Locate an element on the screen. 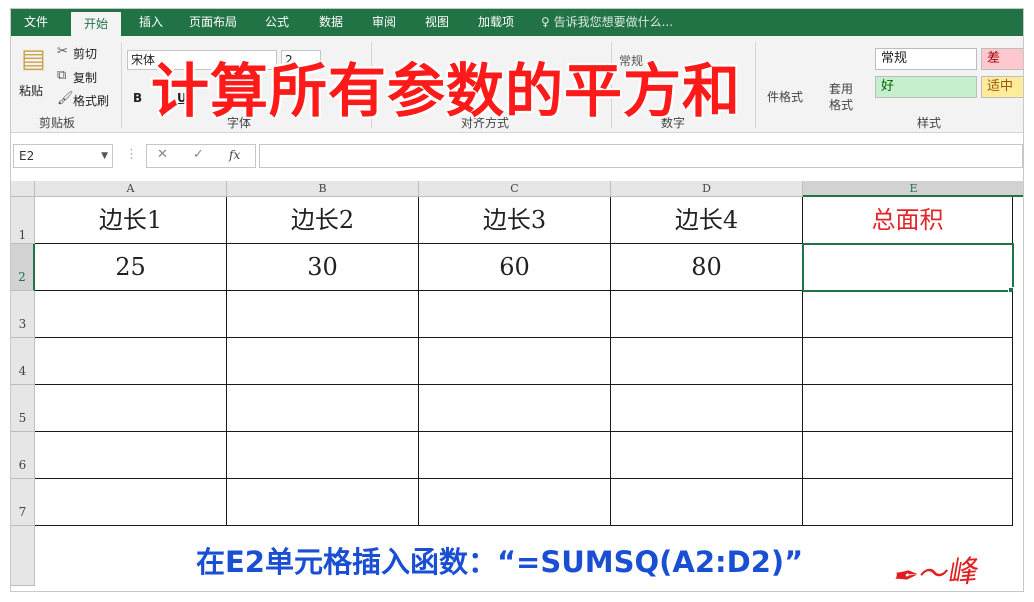 The height and width of the screenshot is (602, 1034). format-painter-button: 格式刷 is located at coordinates (91, 100).